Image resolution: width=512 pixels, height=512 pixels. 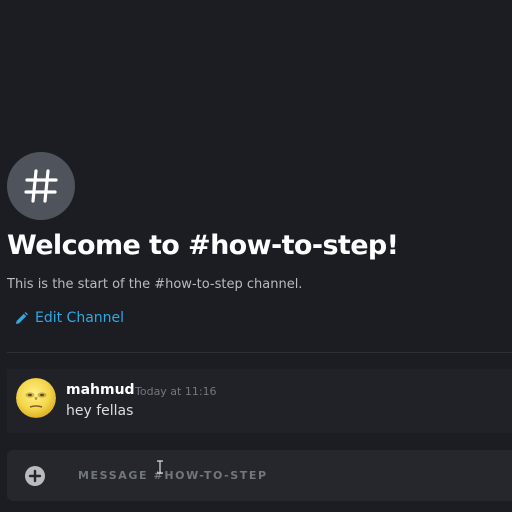 I want to click on text-cursor-icon, so click(x=160, y=467).